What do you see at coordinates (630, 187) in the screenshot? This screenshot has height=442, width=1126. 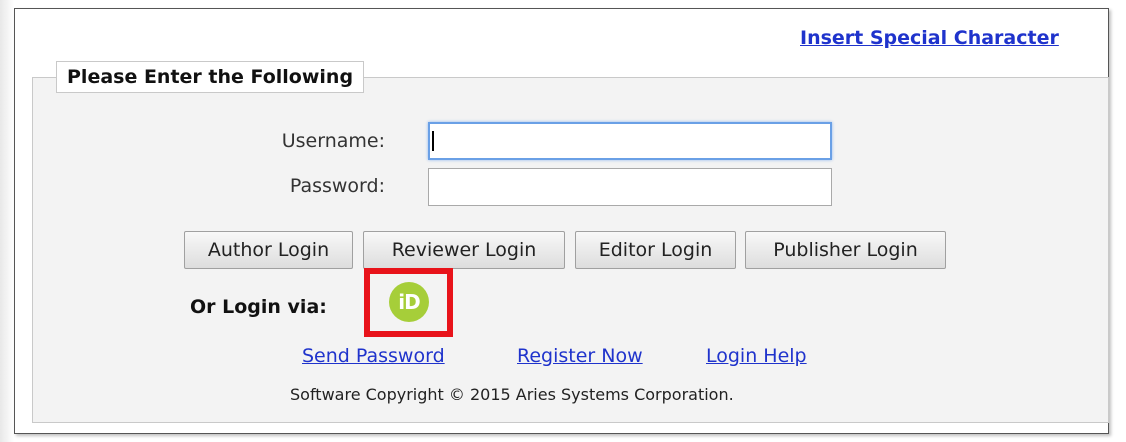 I see `password-input` at bounding box center [630, 187].